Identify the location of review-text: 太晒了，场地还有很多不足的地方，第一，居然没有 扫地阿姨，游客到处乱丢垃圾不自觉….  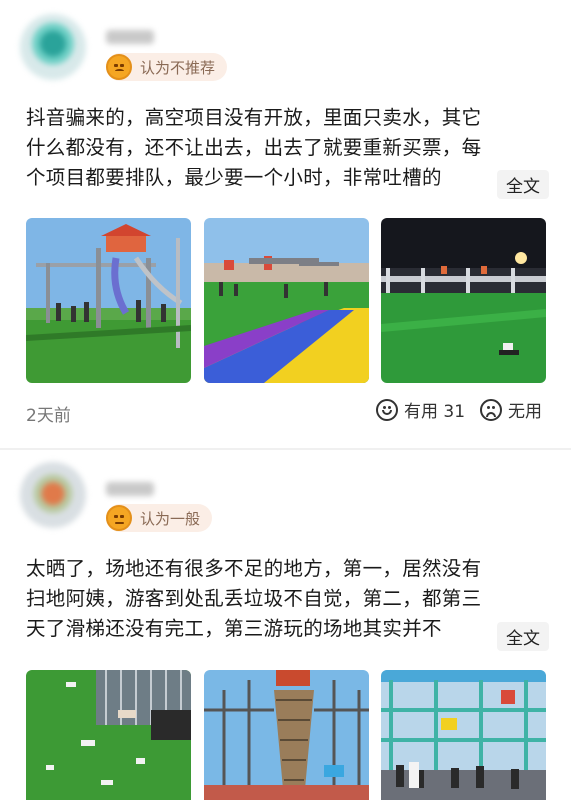
(288, 599).